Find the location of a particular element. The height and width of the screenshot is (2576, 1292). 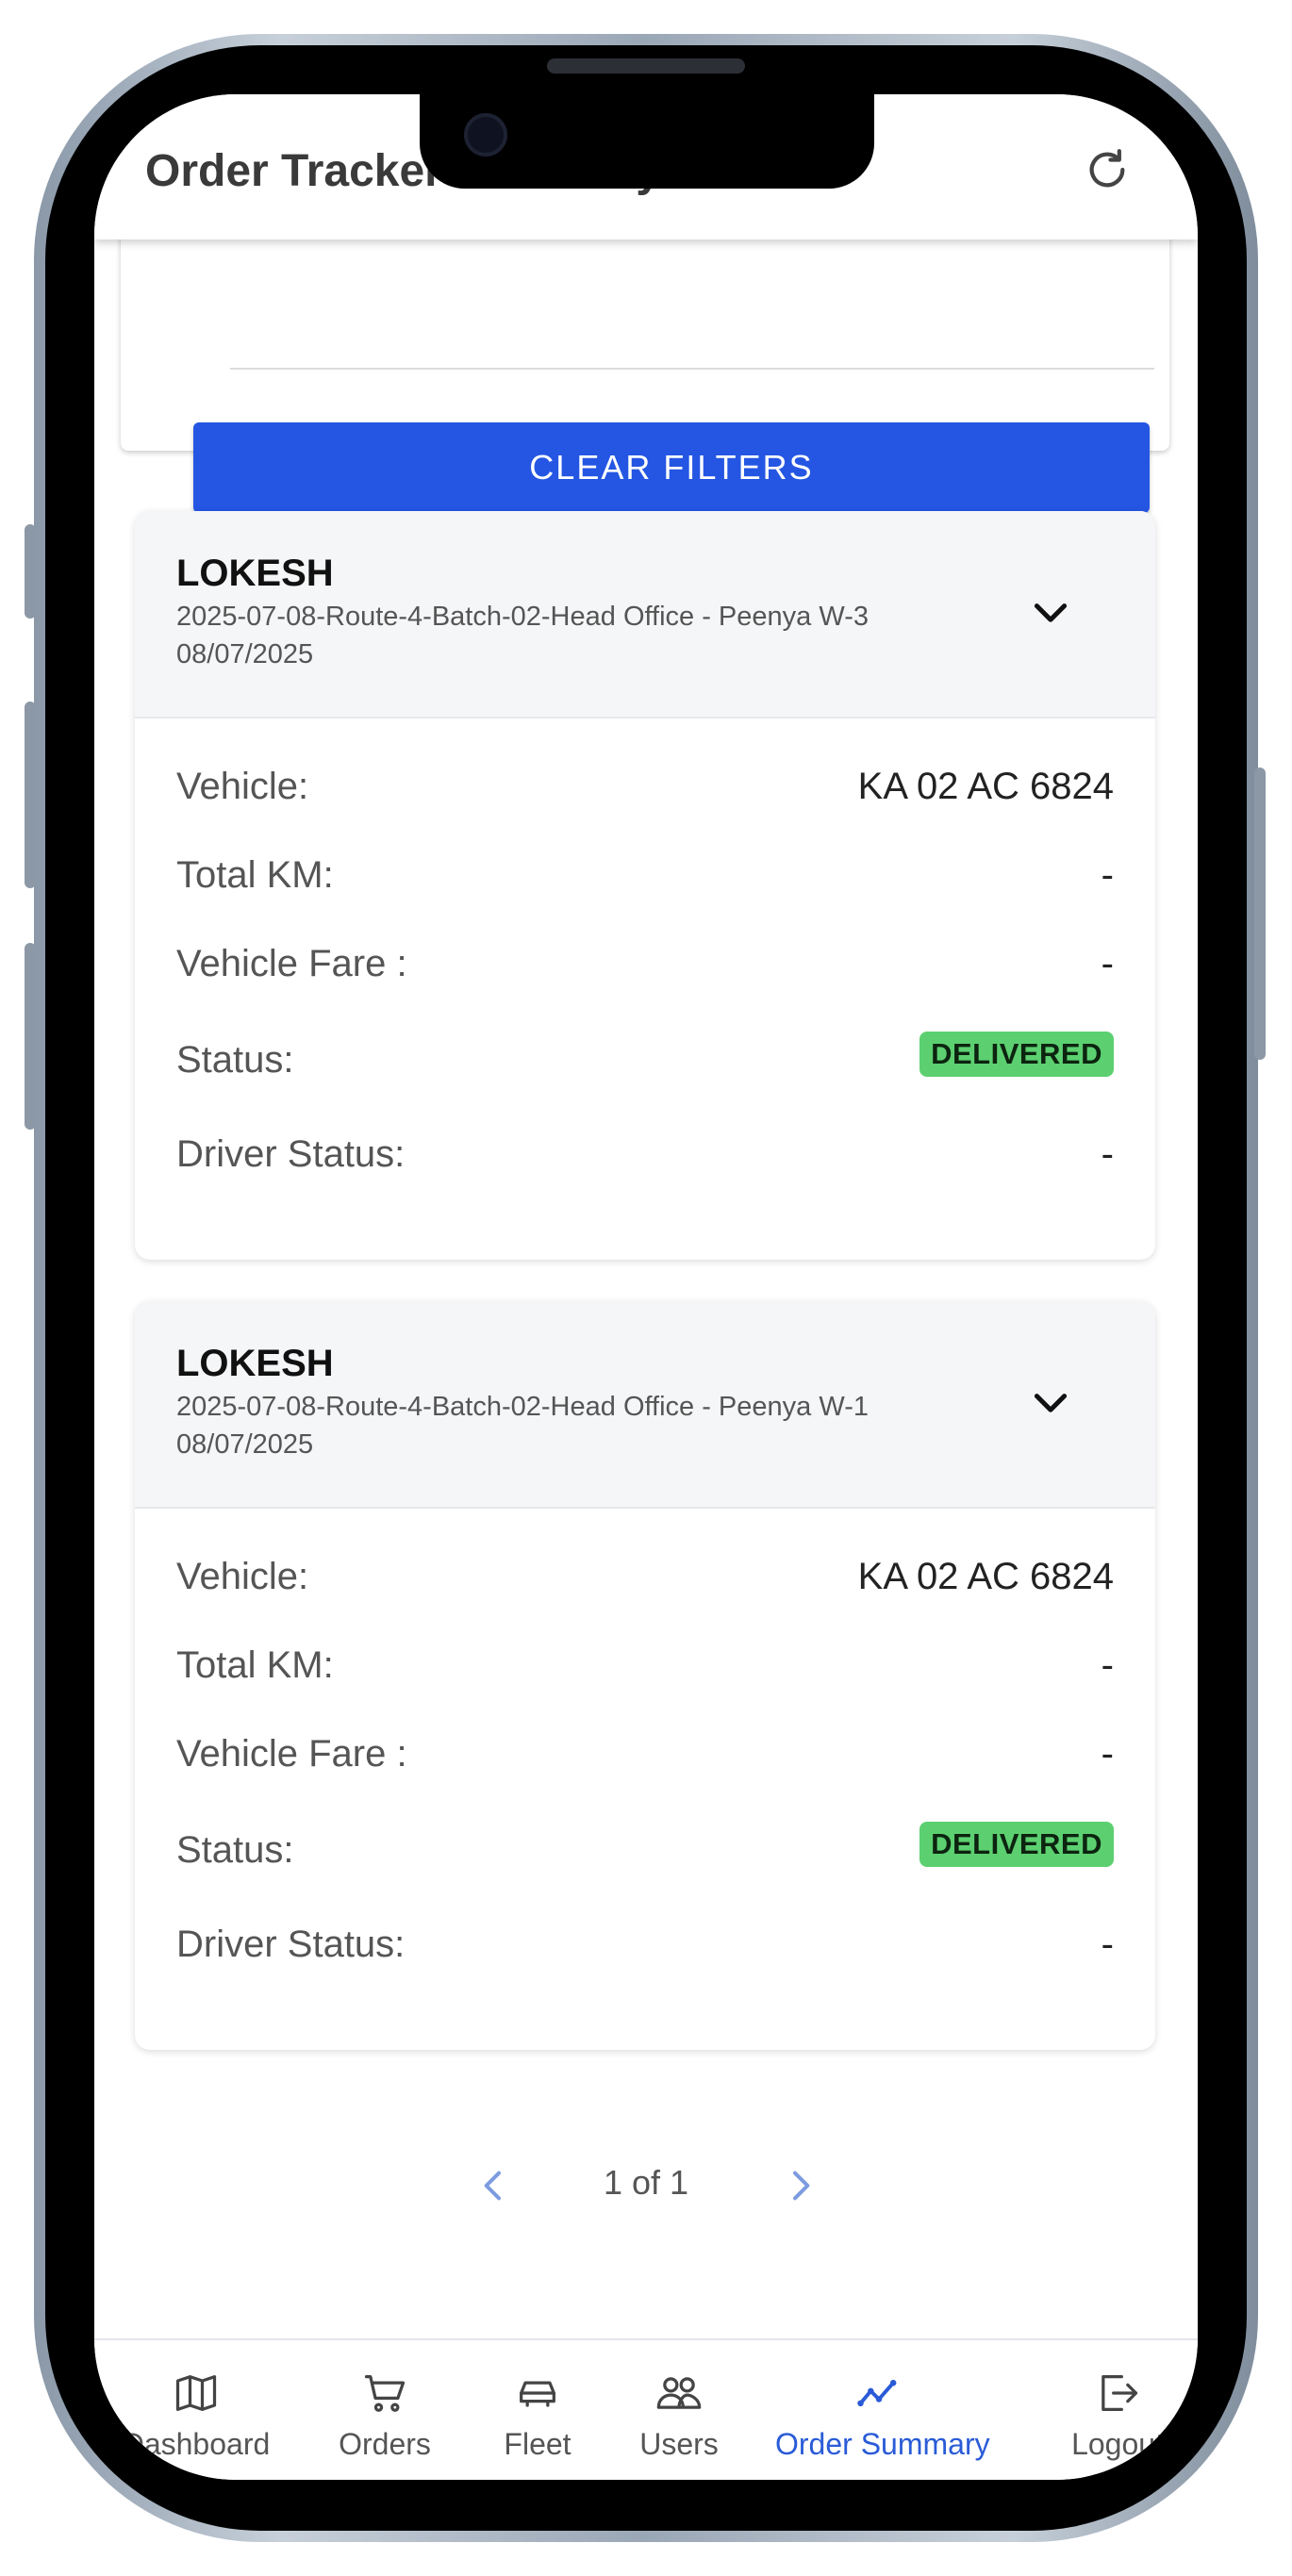

front-camera is located at coordinates (485, 135).